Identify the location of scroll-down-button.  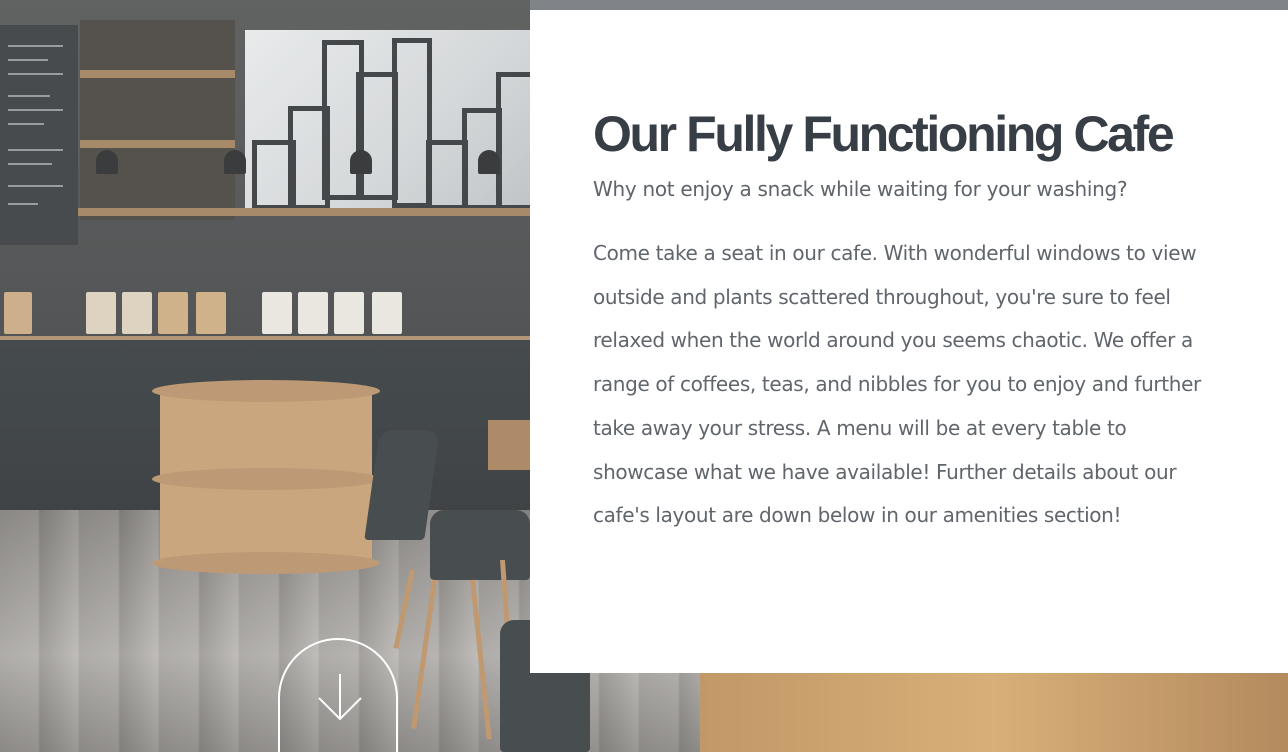
(338, 695).